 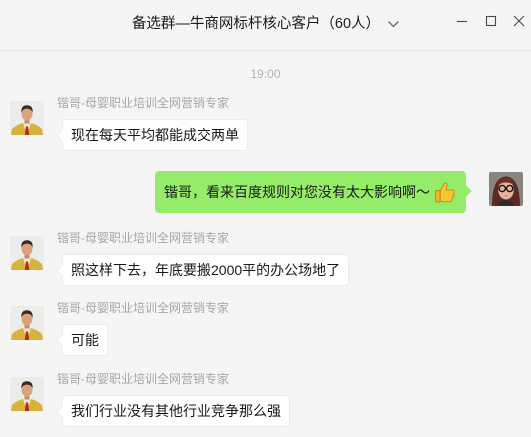 I want to click on message-bubble: 可能, so click(x=85, y=340).